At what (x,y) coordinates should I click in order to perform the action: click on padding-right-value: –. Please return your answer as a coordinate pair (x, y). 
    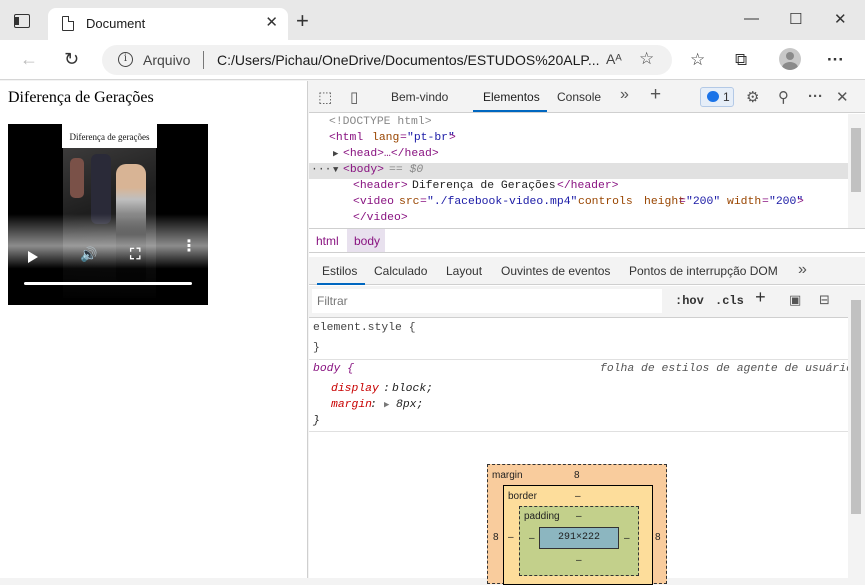
    Looking at the image, I should click on (627, 538).